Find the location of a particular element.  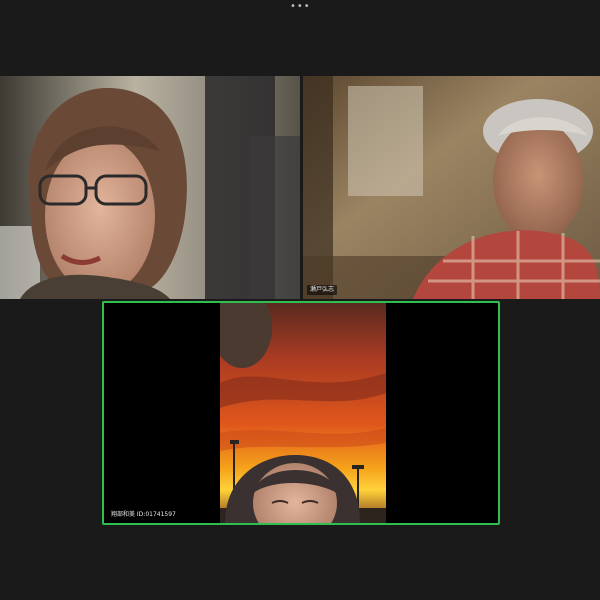

participant-name-label: 翔部和美 ID:01741597 is located at coordinates (143, 514).